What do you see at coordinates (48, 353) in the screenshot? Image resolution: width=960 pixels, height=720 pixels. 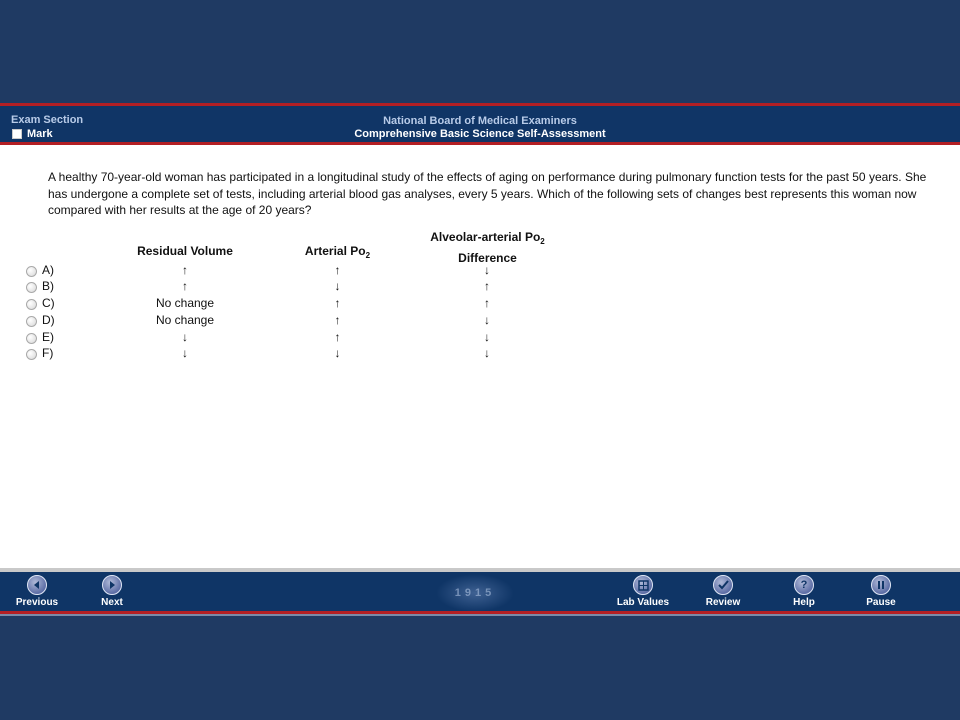 I see `option-letter: F)` at bounding box center [48, 353].